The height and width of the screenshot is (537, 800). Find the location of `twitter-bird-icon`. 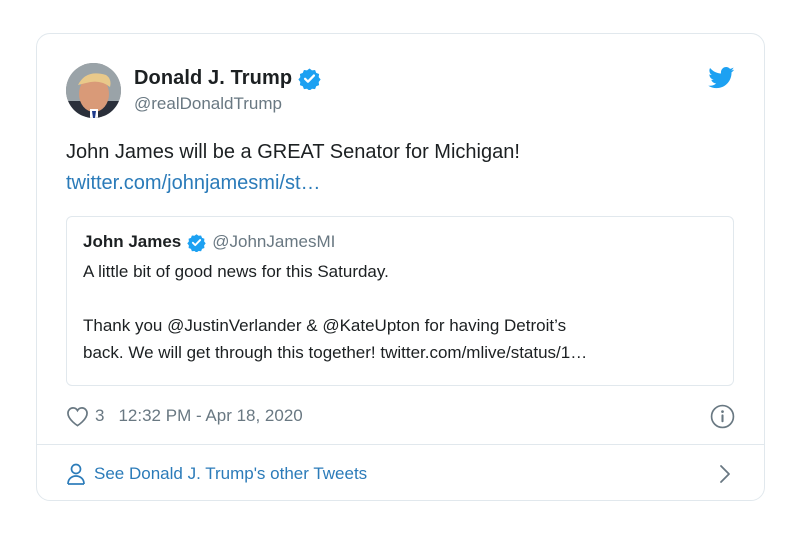

twitter-bird-icon is located at coordinates (721, 78).